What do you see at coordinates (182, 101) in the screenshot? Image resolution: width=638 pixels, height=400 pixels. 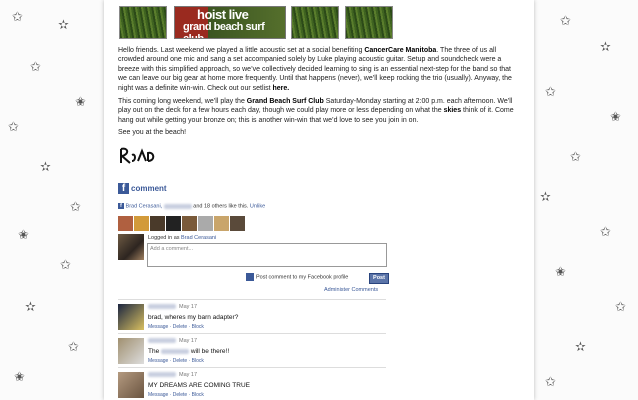 I see `text: This coming long weekend, we’ll play the` at bounding box center [182, 101].